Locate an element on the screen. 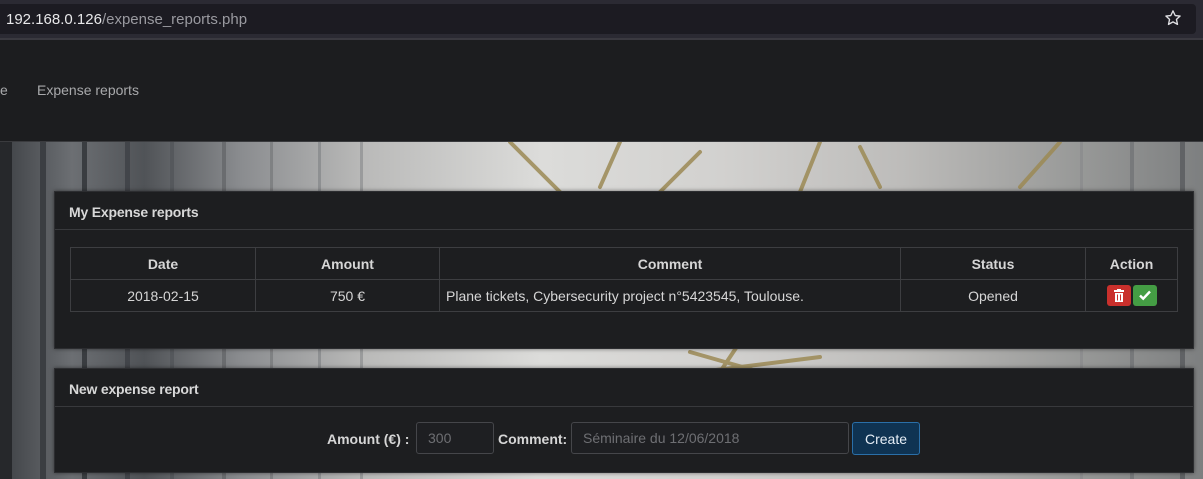 The image size is (1203, 479). cell-date: 2018-02-15 is located at coordinates (163, 295).